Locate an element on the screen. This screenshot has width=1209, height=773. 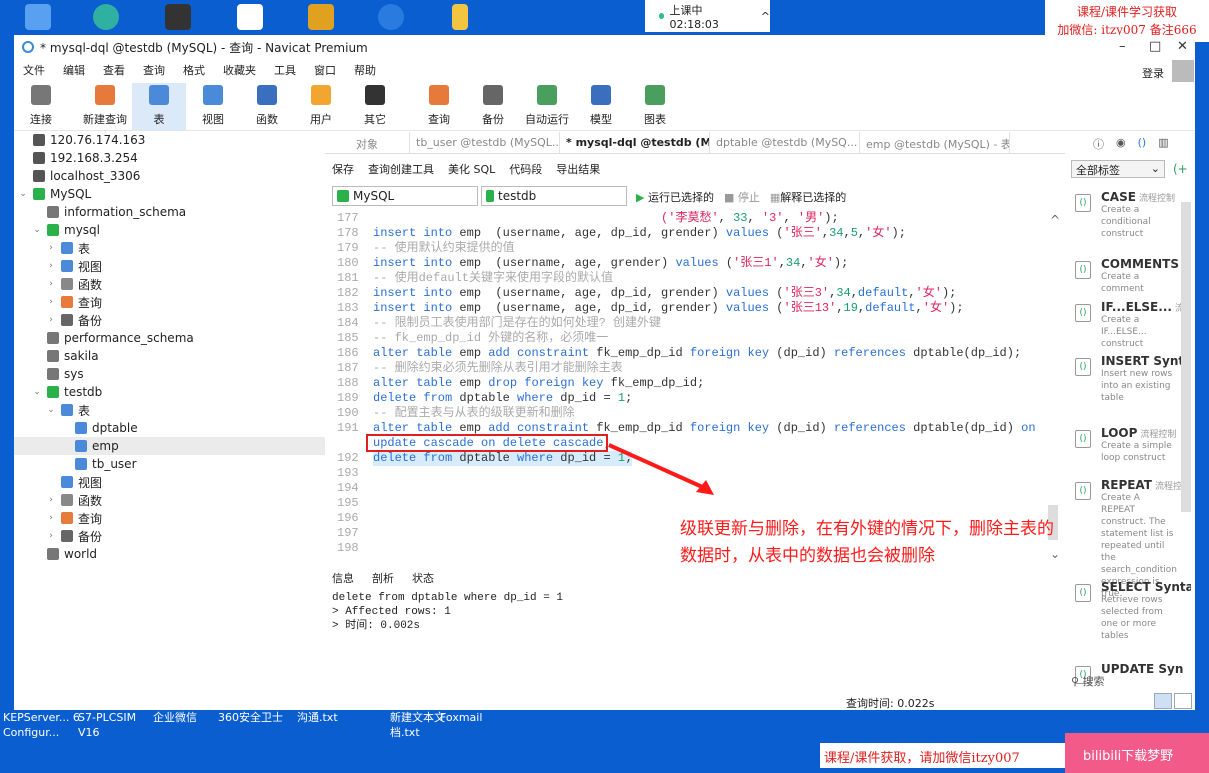
tree-node: world is located at coordinates (169, 554).